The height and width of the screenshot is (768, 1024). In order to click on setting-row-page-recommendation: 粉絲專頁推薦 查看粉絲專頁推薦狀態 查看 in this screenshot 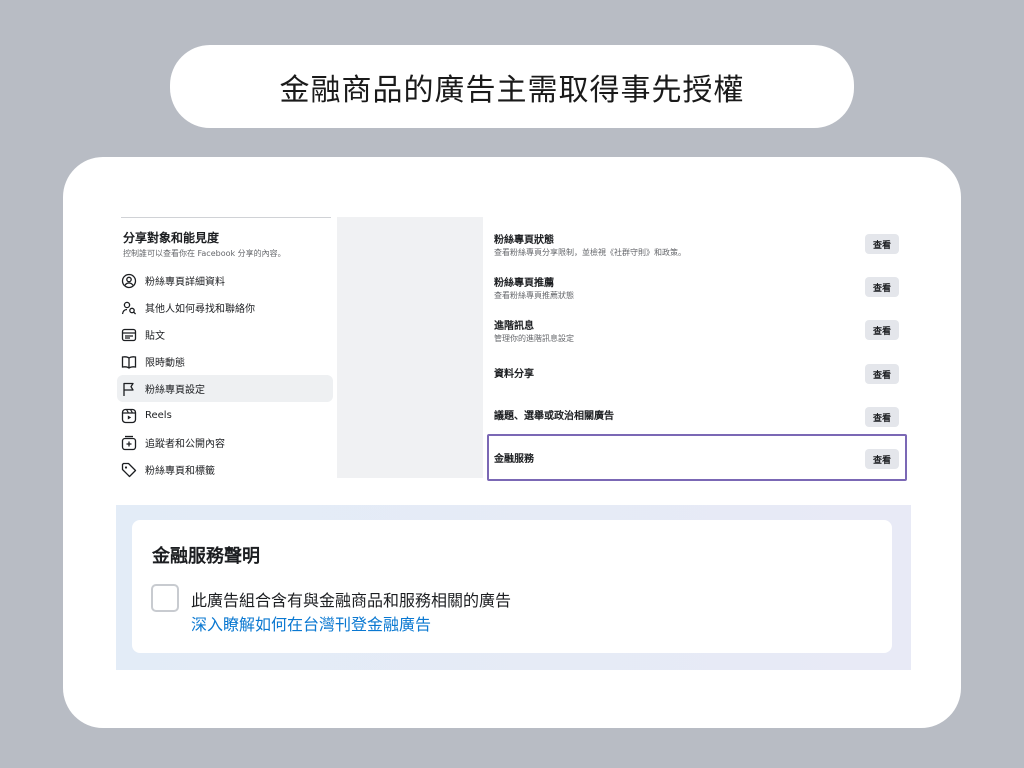, I will do `click(696, 290)`.